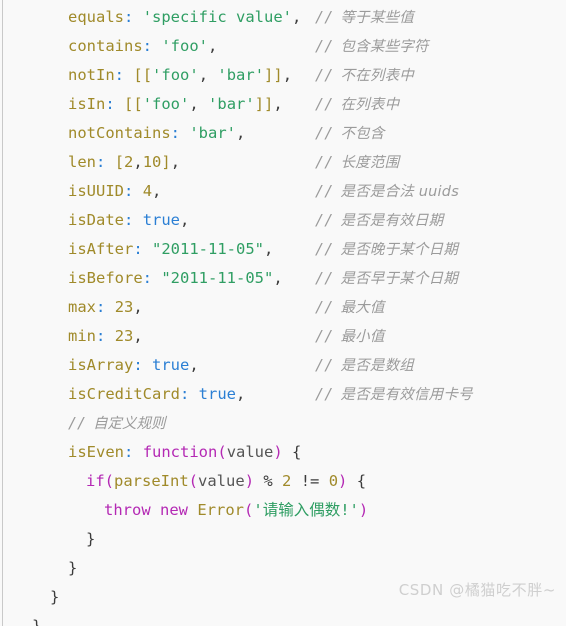  I want to click on token-punc: {, so click(292, 452).